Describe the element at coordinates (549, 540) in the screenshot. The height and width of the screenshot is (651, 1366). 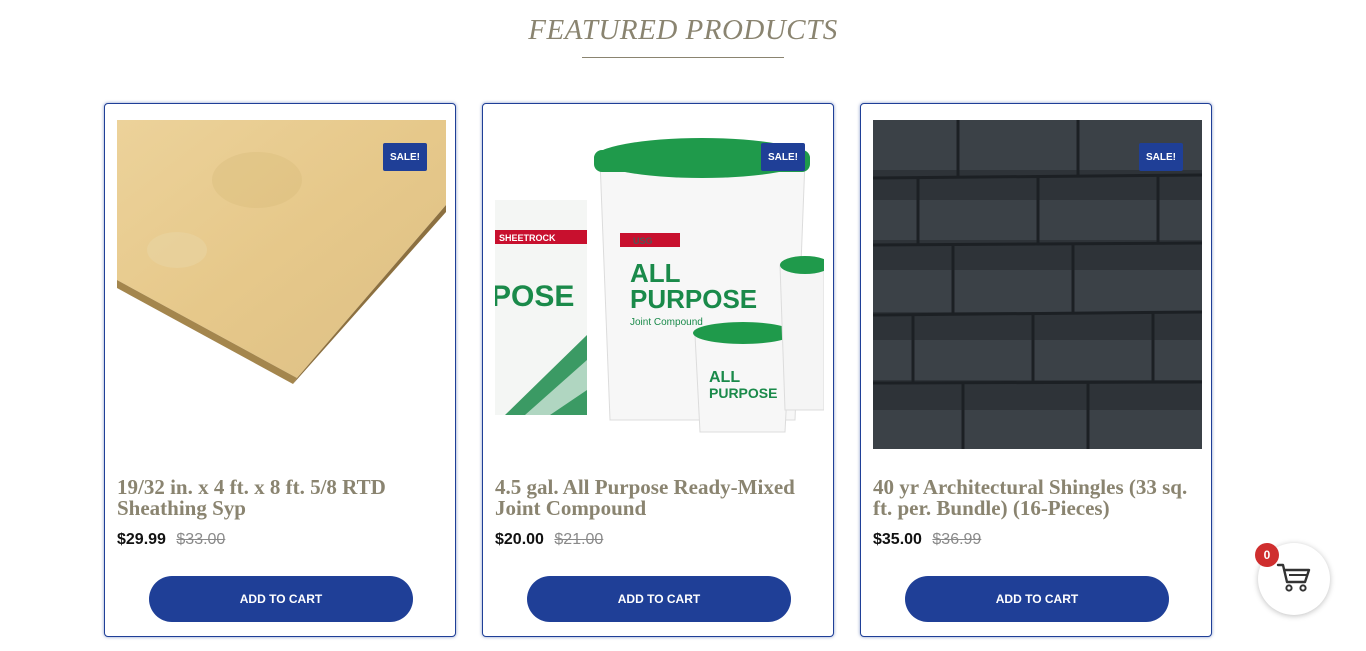
I see `price-row: $20.00 $21.00` at that location.